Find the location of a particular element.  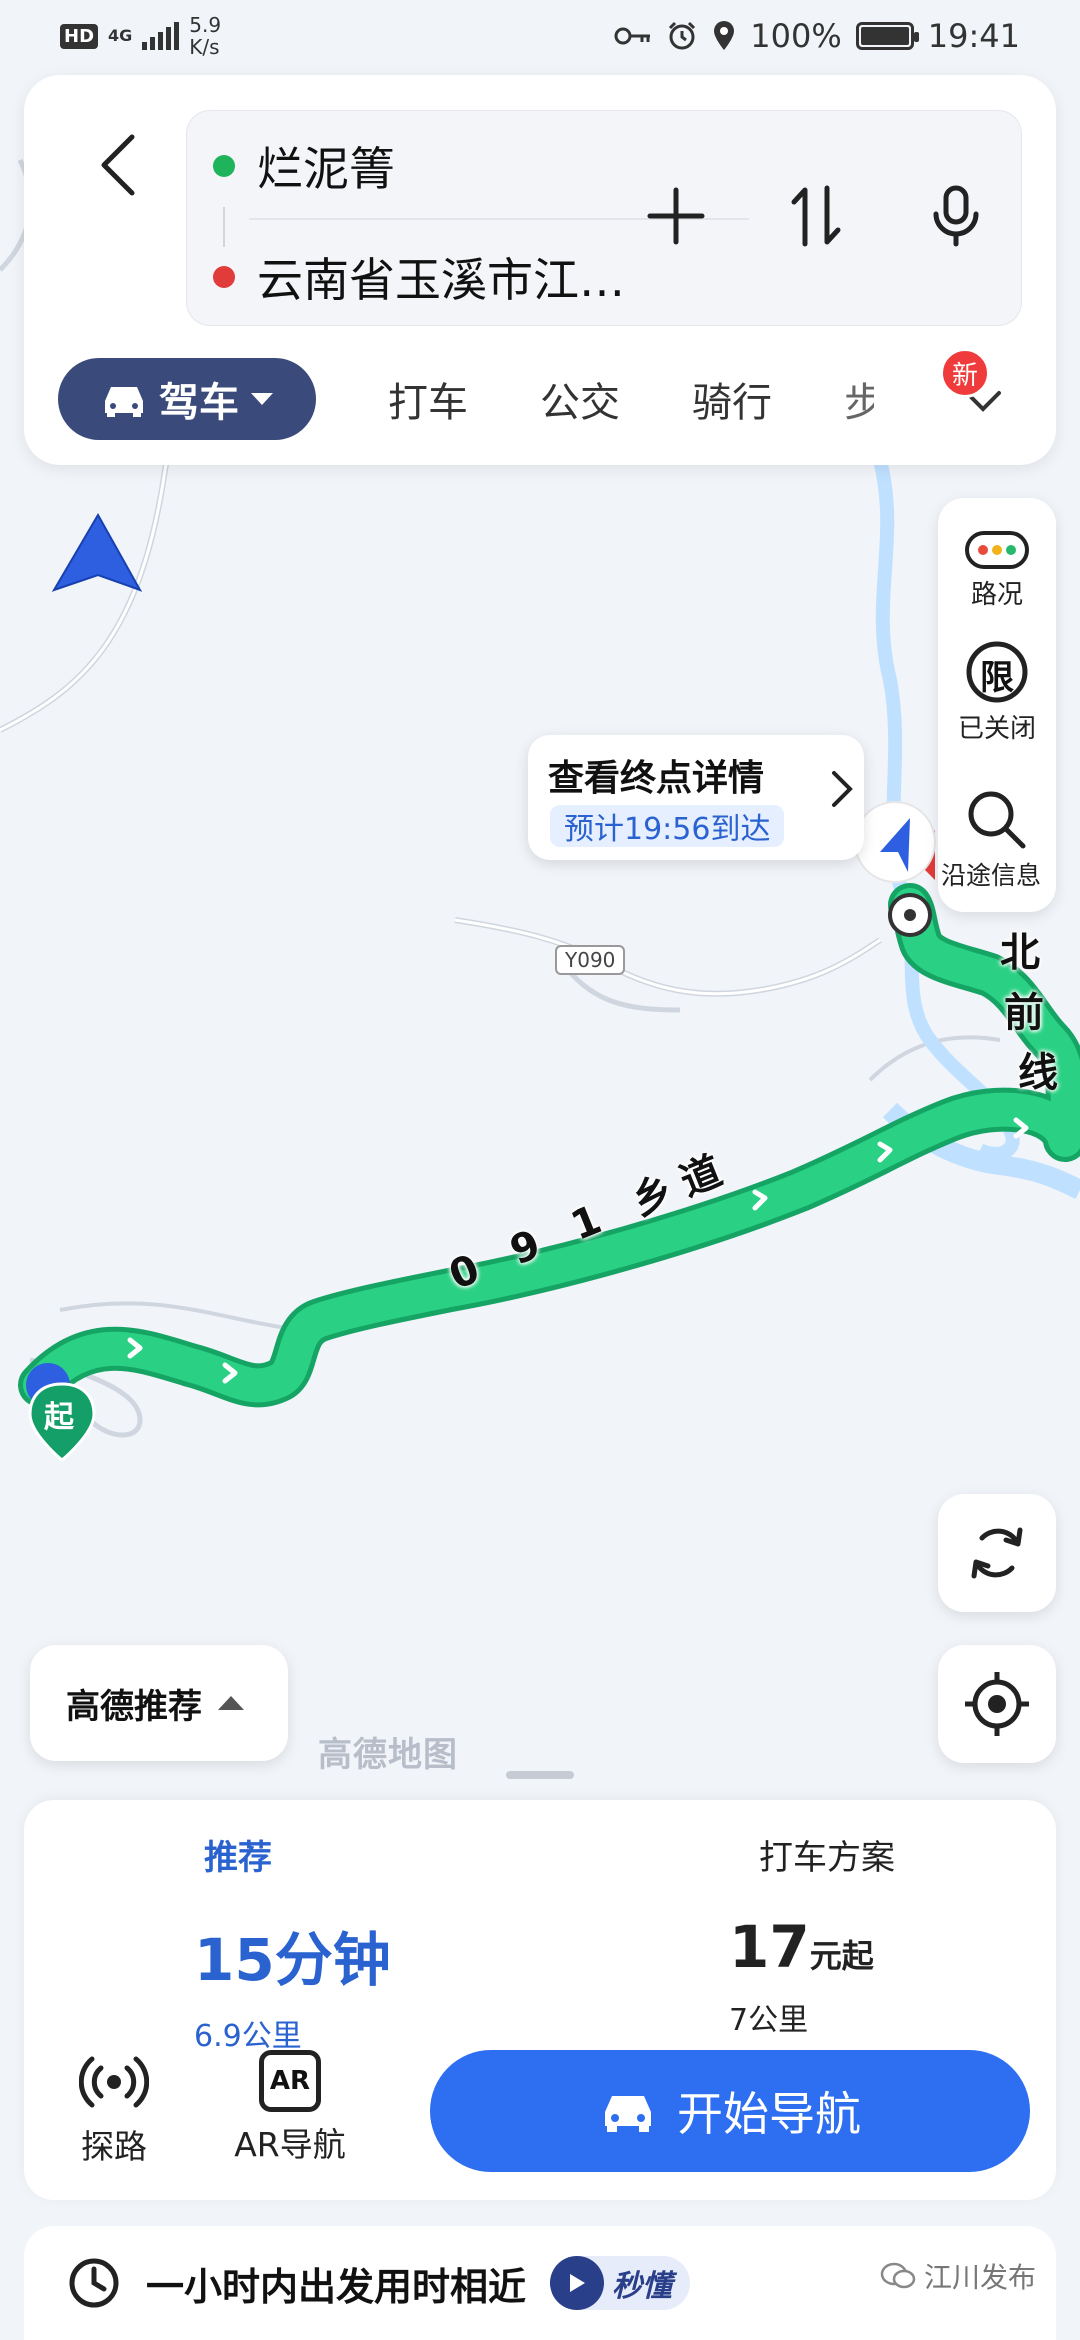

status-bar: HD 4G 5.9 K/s 100% 19:41 is located at coordinates (540, 36).